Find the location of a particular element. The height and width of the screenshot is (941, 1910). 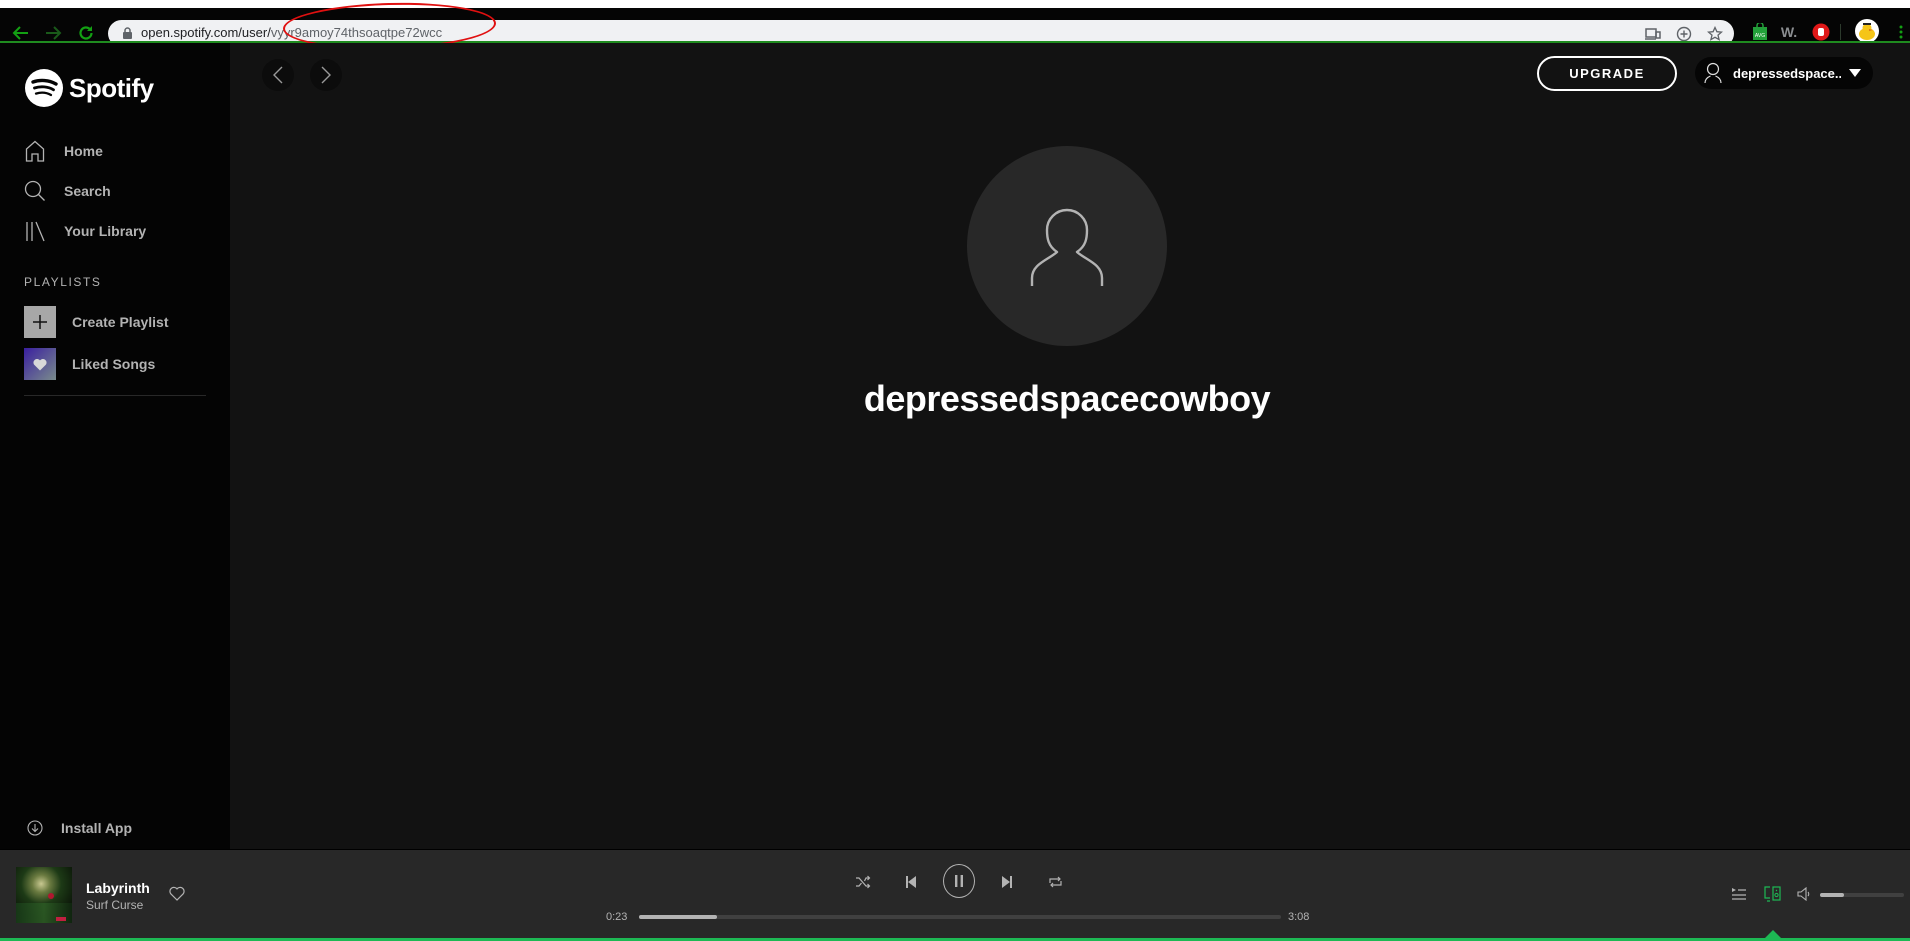

mute-button is located at coordinates (1804, 894).